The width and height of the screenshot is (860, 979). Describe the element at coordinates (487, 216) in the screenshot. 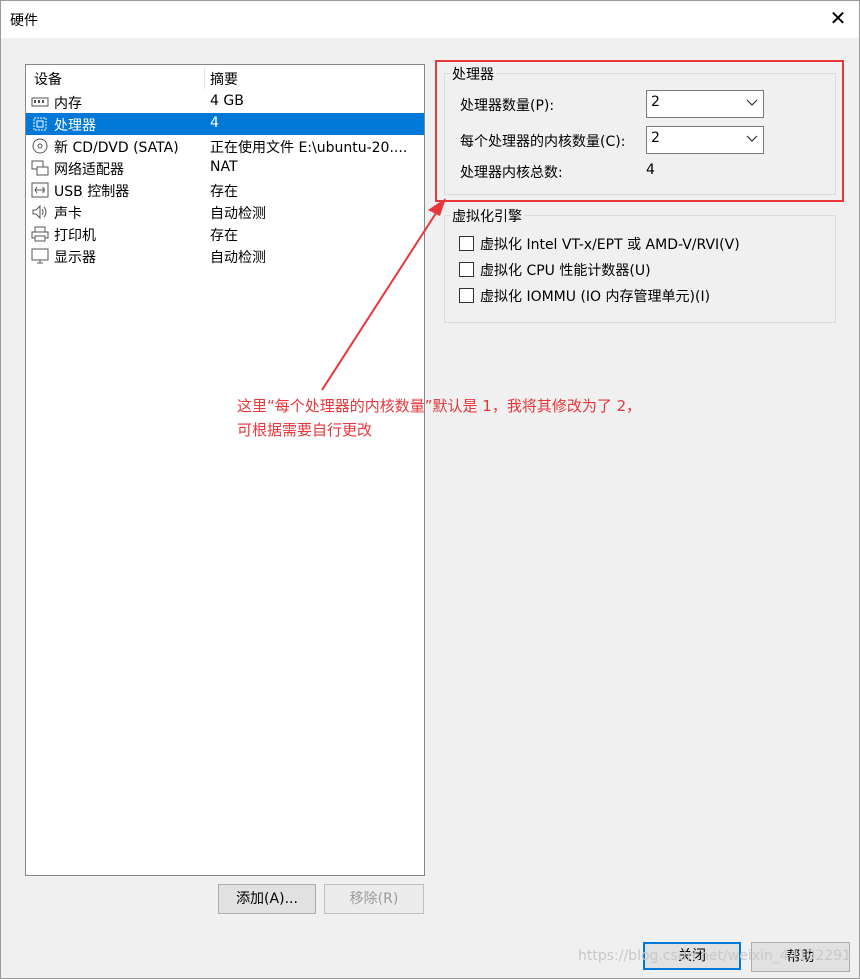

I see `virtualization-group-title: 虚拟化引擎` at that location.